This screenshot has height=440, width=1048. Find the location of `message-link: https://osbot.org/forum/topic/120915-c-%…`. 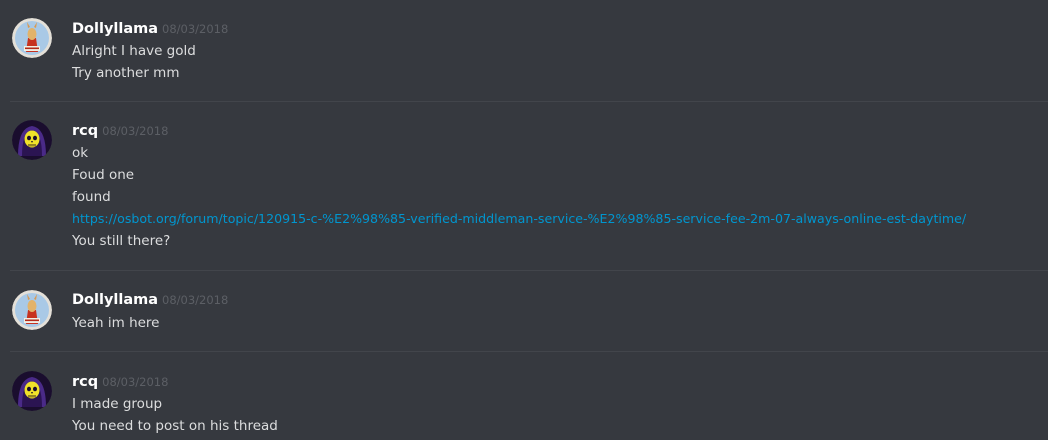

message-link: https://osbot.org/forum/topic/120915-c-%… is located at coordinates (519, 219).